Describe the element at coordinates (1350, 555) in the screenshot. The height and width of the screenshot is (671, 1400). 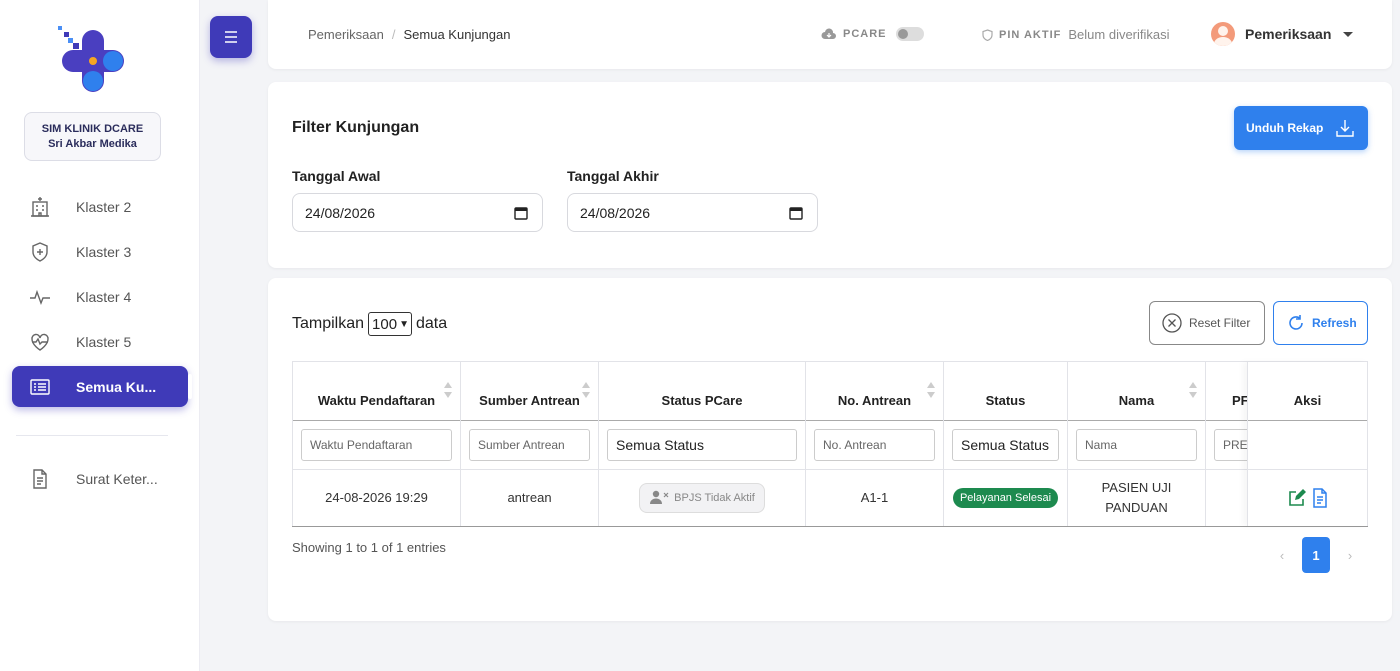
I see `pagination-next-button: ›` at that location.